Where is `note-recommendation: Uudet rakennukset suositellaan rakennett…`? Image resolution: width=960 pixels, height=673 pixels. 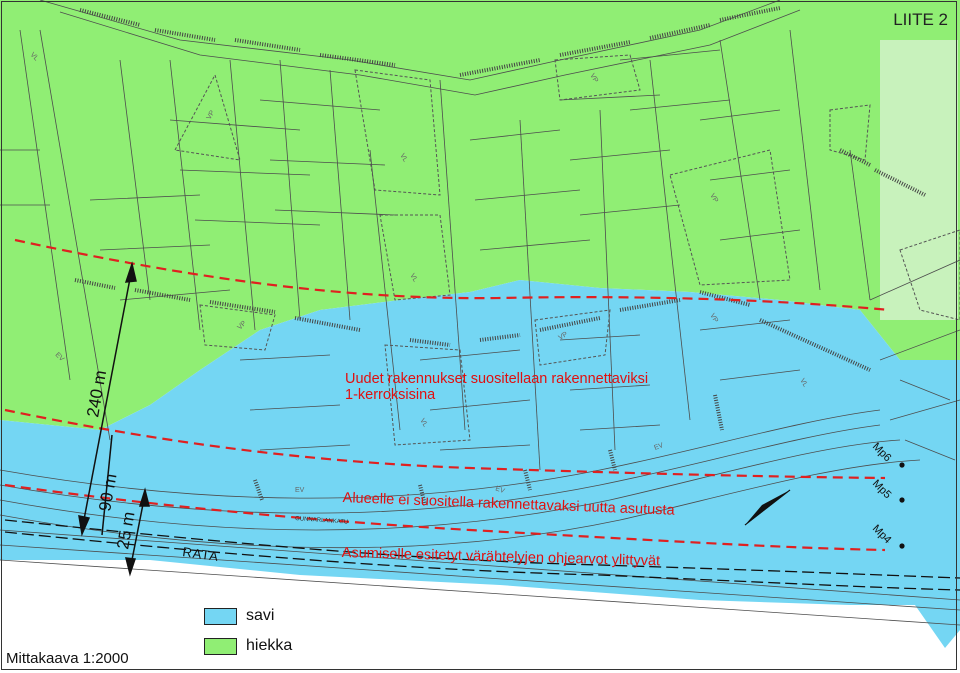 note-recommendation: Uudet rakennukset suositellaan rakennett… is located at coordinates (496, 387).